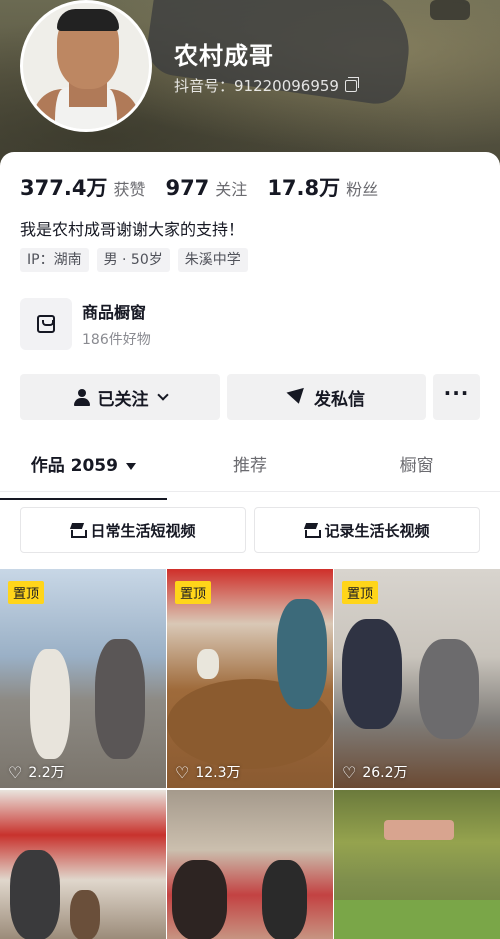 This screenshot has height=939, width=500. What do you see at coordinates (83, 678) in the screenshot?
I see `video-thumbnail: 置顶 ♡ 2.2万` at bounding box center [83, 678].